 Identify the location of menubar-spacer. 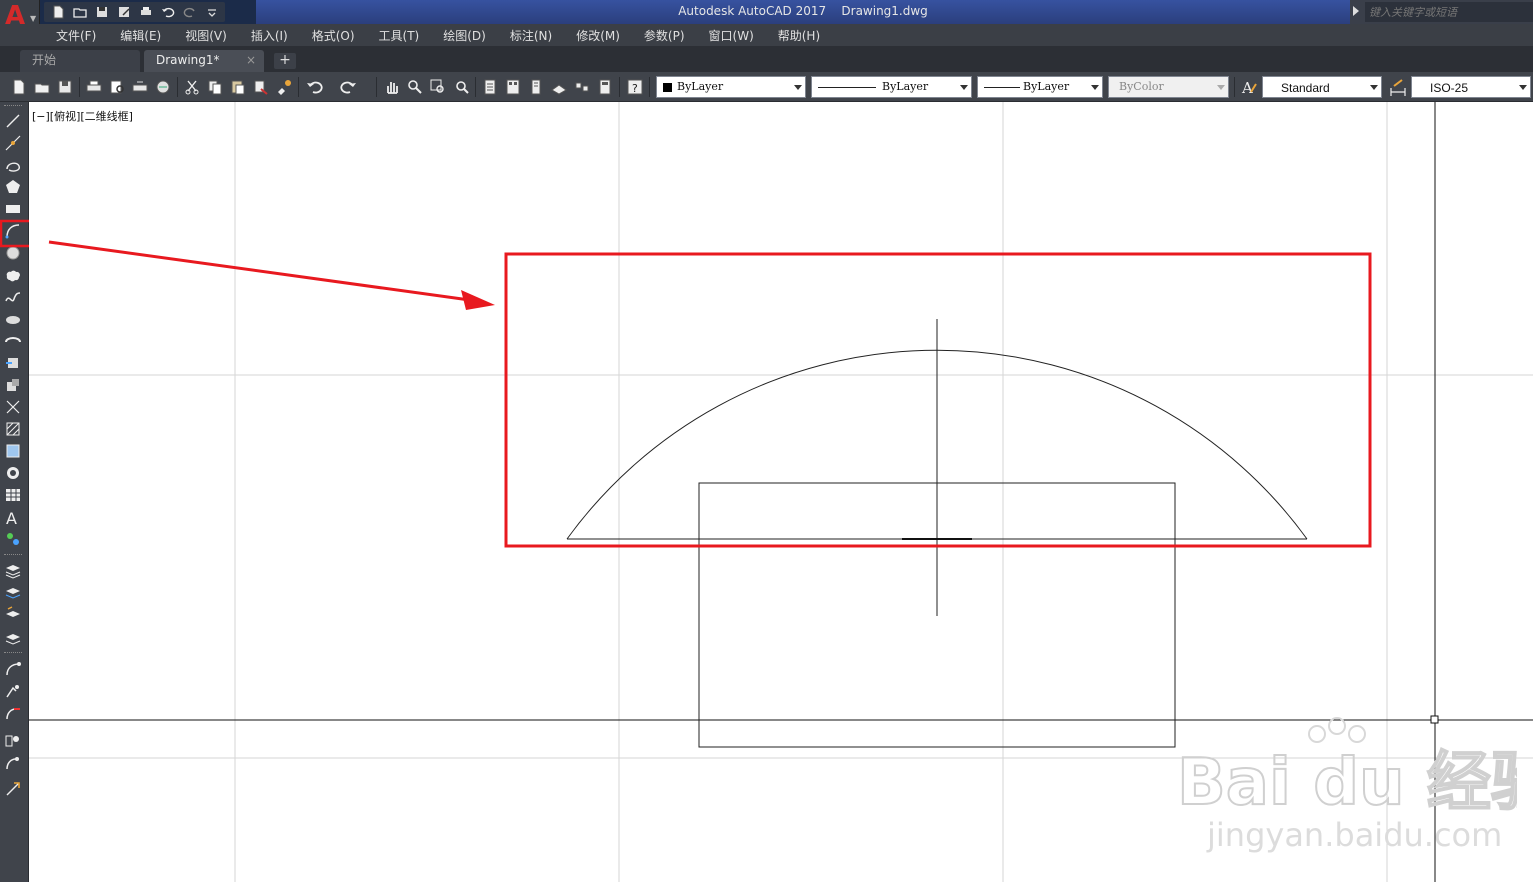
(20, 35).